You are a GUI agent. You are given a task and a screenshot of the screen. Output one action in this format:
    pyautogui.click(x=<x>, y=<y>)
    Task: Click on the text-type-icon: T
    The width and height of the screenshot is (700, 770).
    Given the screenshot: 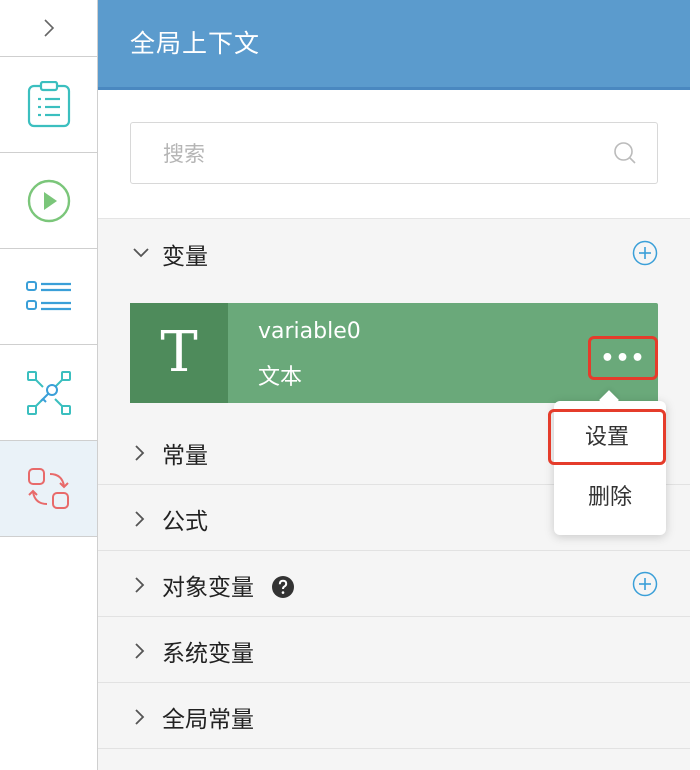 What is the action you would take?
    pyautogui.click(x=179, y=353)
    